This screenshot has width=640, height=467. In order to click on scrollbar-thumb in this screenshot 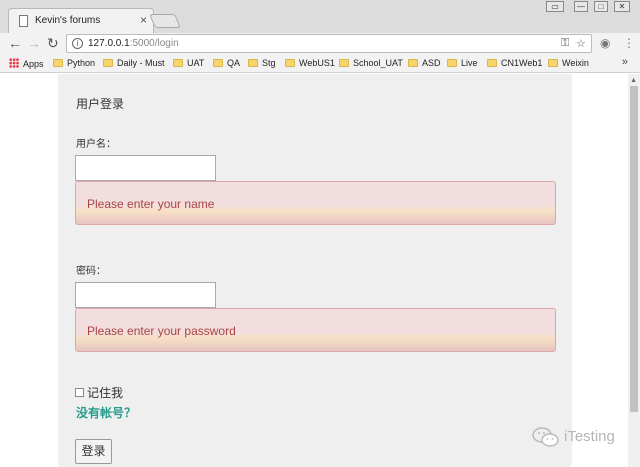, I will do `click(634, 249)`.